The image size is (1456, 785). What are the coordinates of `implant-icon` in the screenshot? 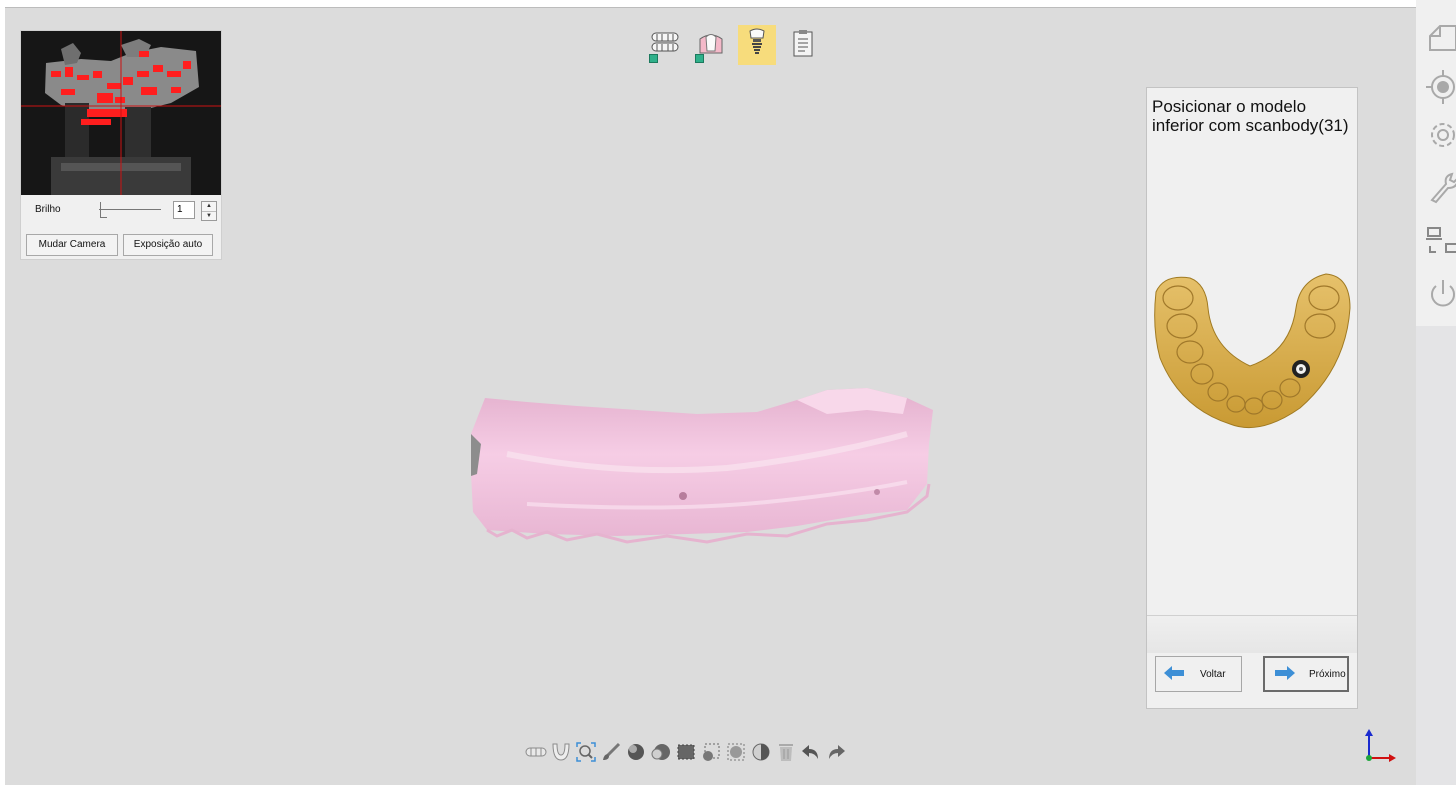 It's located at (757, 45).